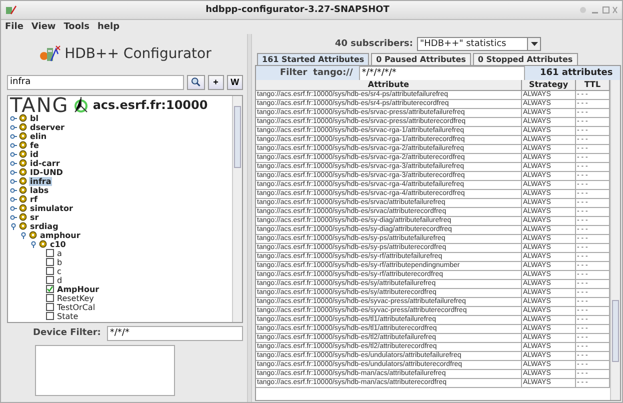 This screenshot has width=623, height=403. What do you see at coordinates (38, 136) in the screenshot?
I see `tree-item: elin` at bounding box center [38, 136].